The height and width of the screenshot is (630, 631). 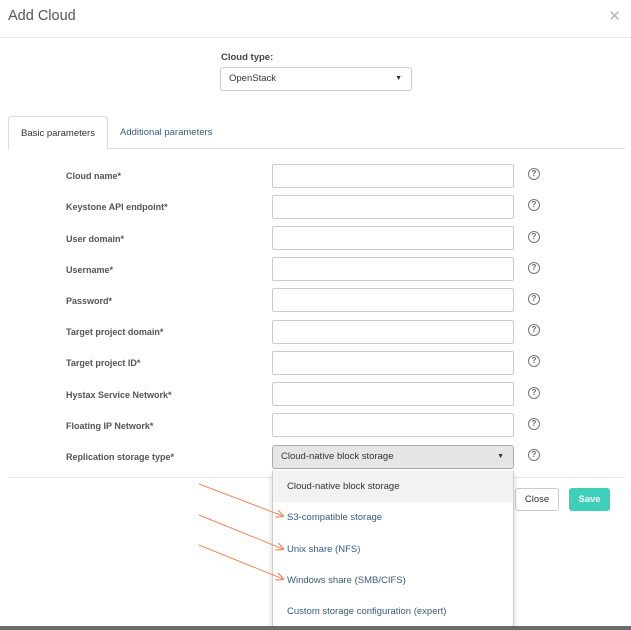 What do you see at coordinates (393, 300) in the screenshot?
I see `password-input` at bounding box center [393, 300].